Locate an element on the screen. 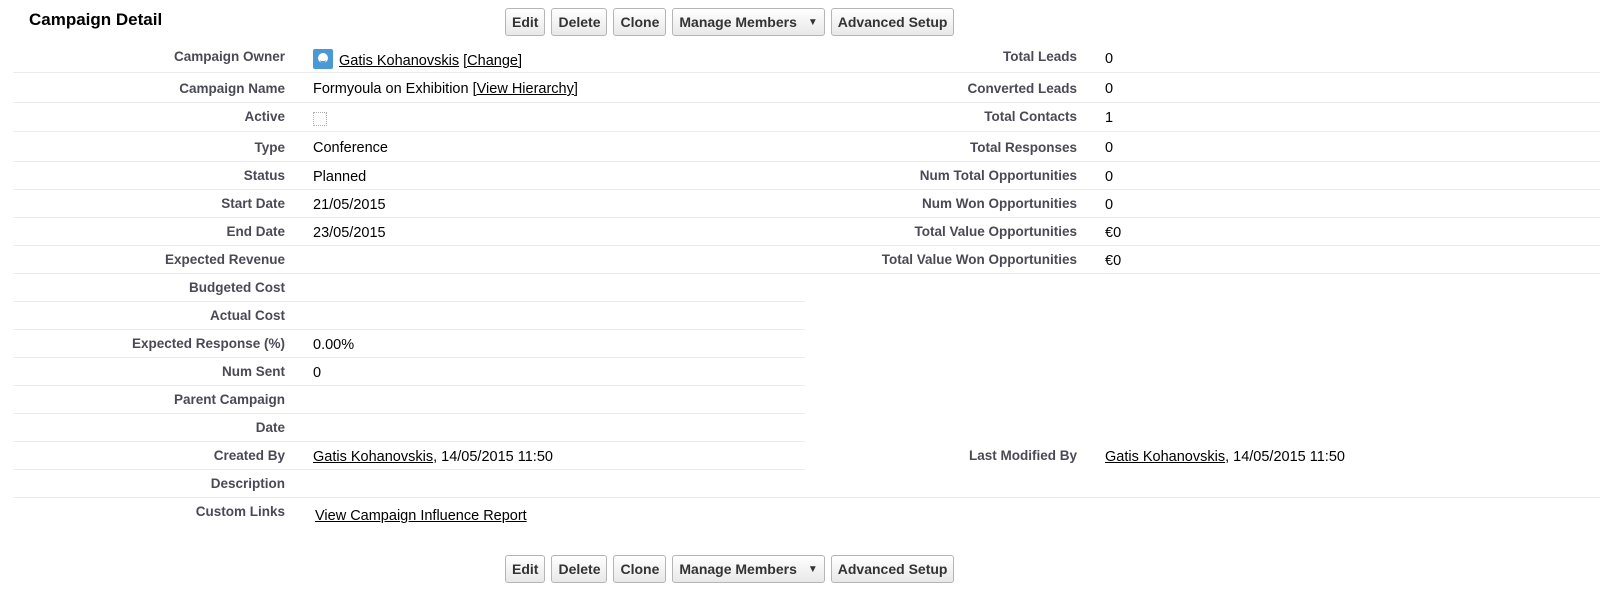 Image resolution: width=1600 pixels, height=592 pixels. total-leads-value: 0 is located at coordinates (1109, 59).